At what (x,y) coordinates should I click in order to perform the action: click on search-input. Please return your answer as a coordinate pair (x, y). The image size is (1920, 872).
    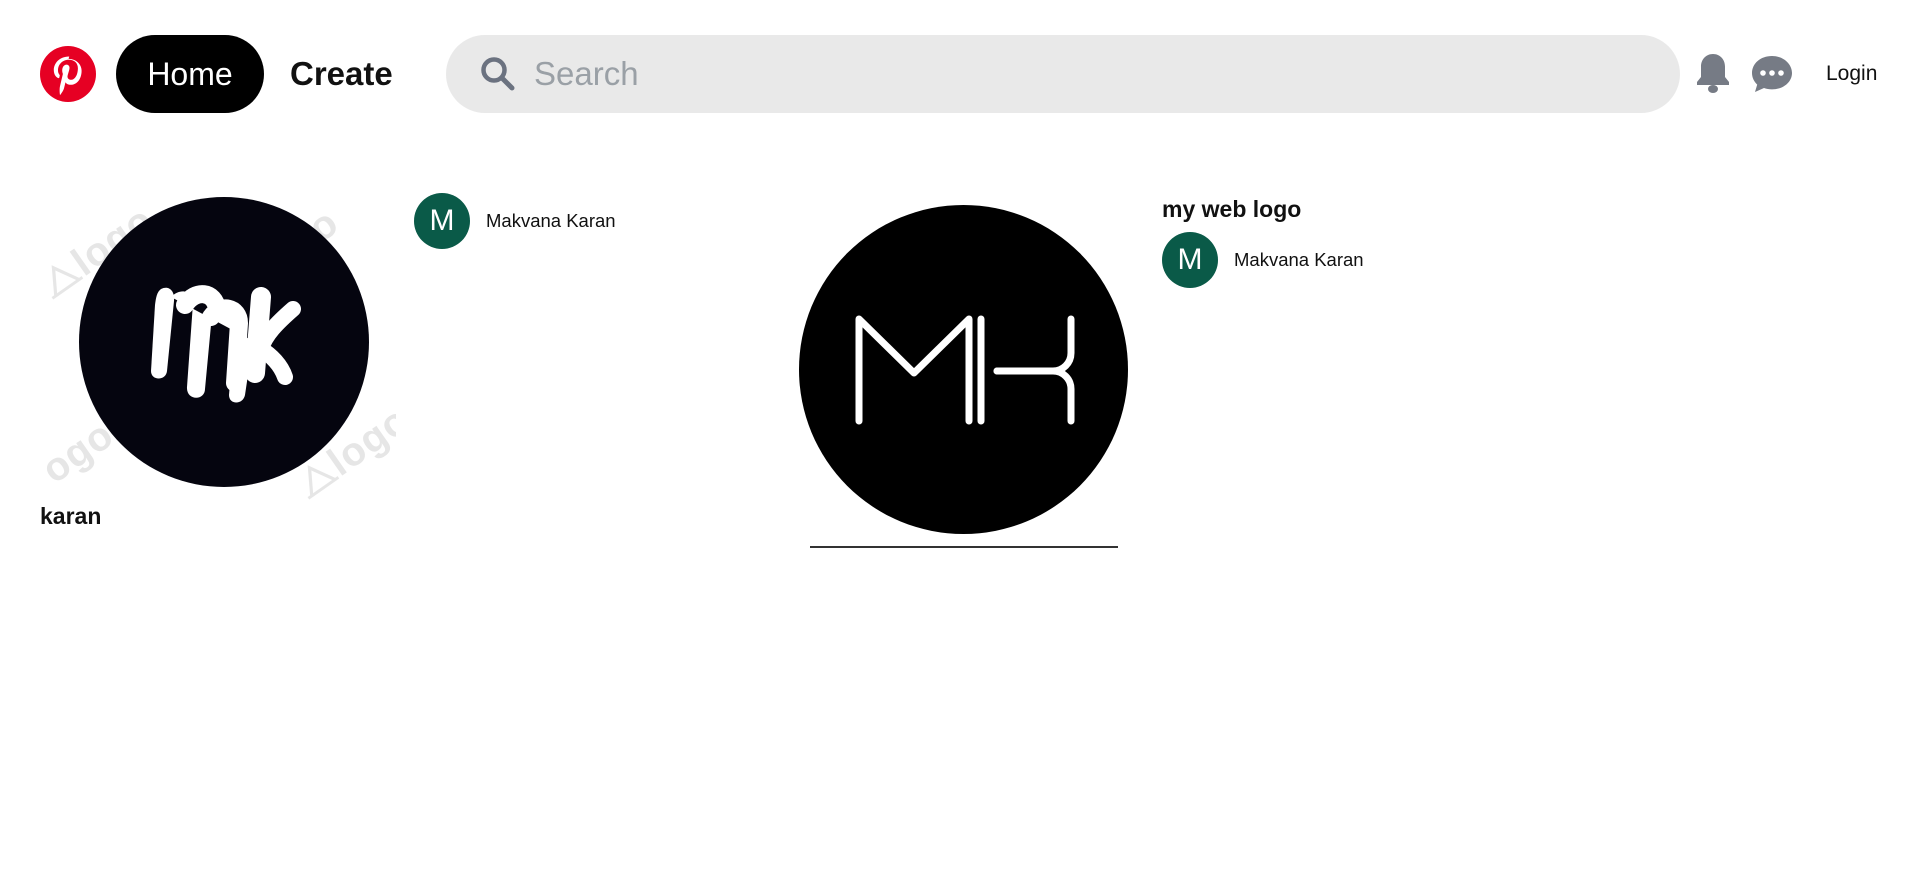
    Looking at the image, I should click on (1084, 74).